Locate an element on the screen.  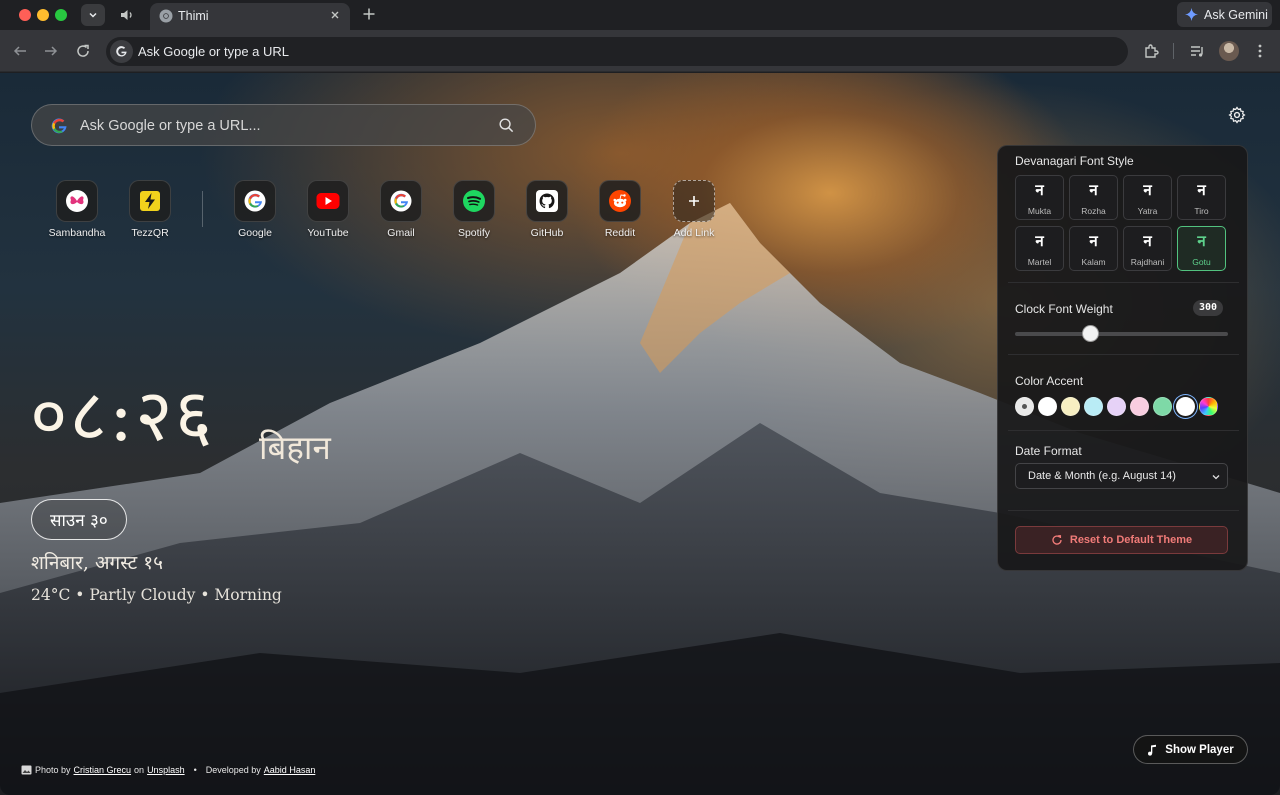
reset-theme-button: Reset to Default Theme is located at coordinates (1121, 540).